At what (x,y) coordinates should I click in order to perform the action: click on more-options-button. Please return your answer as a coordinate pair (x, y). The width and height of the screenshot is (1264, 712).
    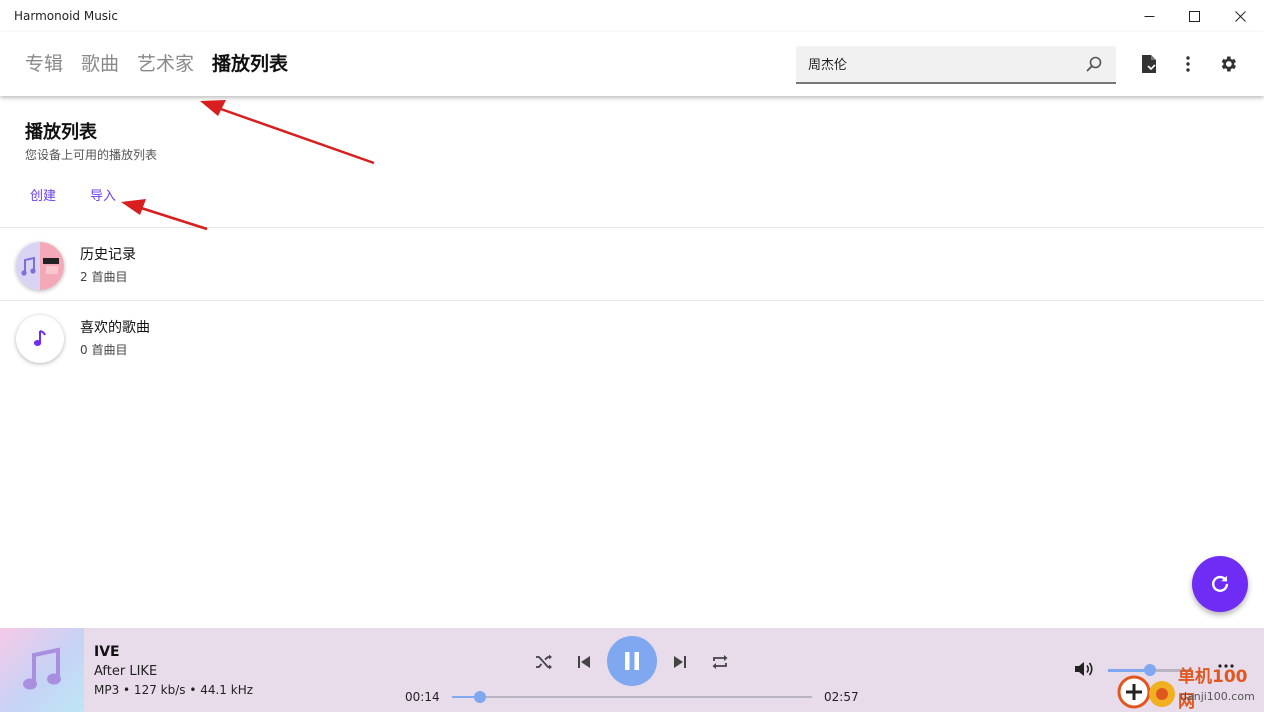
    Looking at the image, I should click on (1188, 64).